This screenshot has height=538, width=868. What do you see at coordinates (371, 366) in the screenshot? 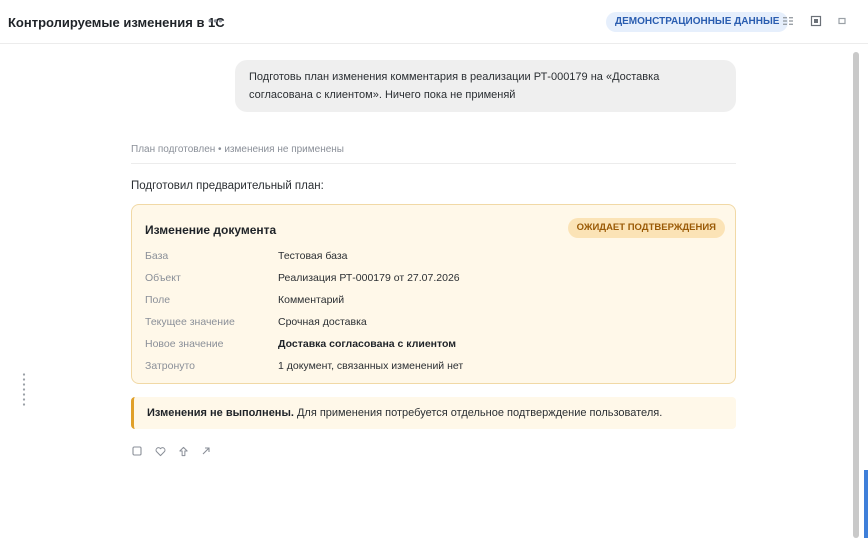
I see `plan-row-value: 1 документ, связанных изменений нет` at bounding box center [371, 366].